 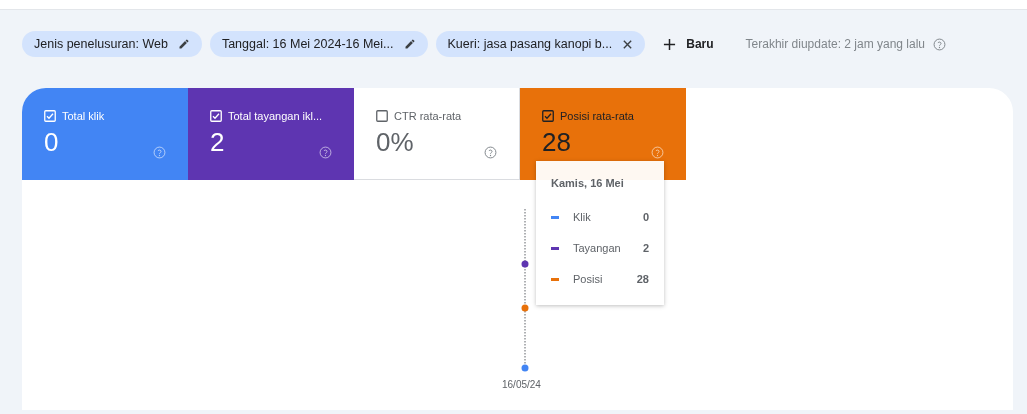 I want to click on checked-checkbox-icon, so click(x=548, y=116).